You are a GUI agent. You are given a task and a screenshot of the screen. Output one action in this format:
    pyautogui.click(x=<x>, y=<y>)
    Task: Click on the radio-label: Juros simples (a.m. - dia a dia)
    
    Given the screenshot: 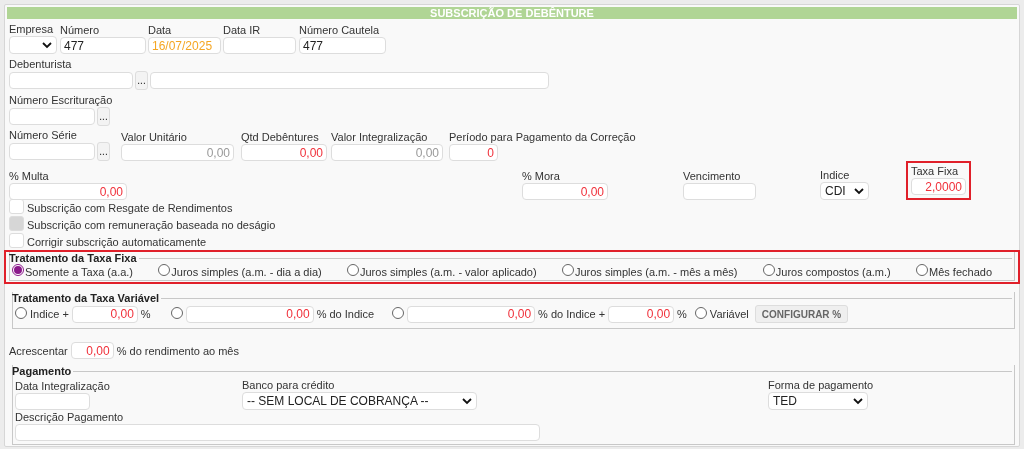 What is the action you would take?
    pyautogui.click(x=246, y=272)
    